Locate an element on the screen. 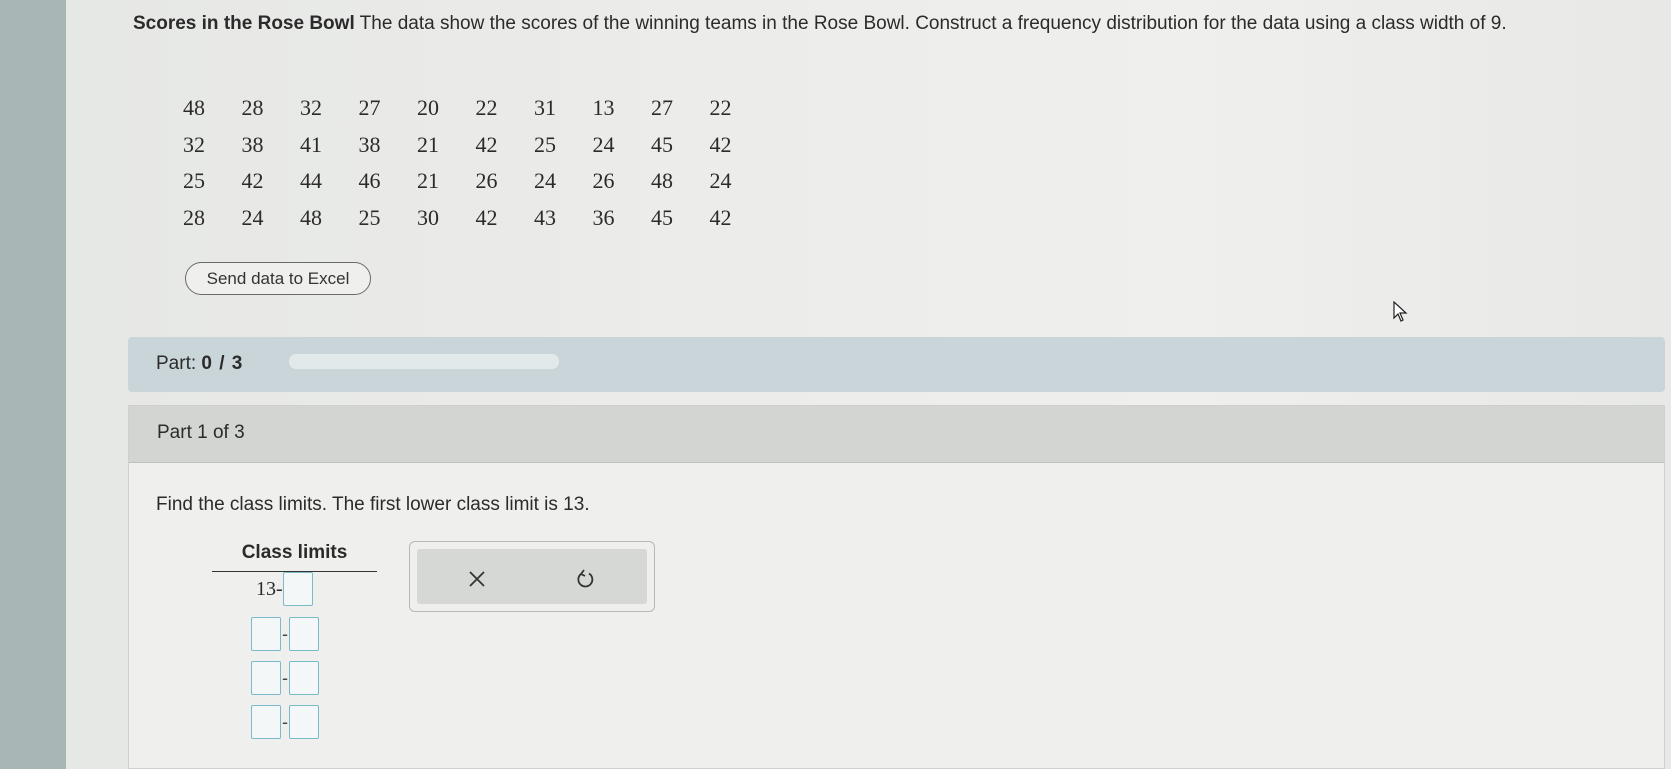 Image resolution: width=1671 pixels, height=769 pixels. data-row: 32 38 41 38 21 42 25 24 45 42 is located at coordinates (475, 145).